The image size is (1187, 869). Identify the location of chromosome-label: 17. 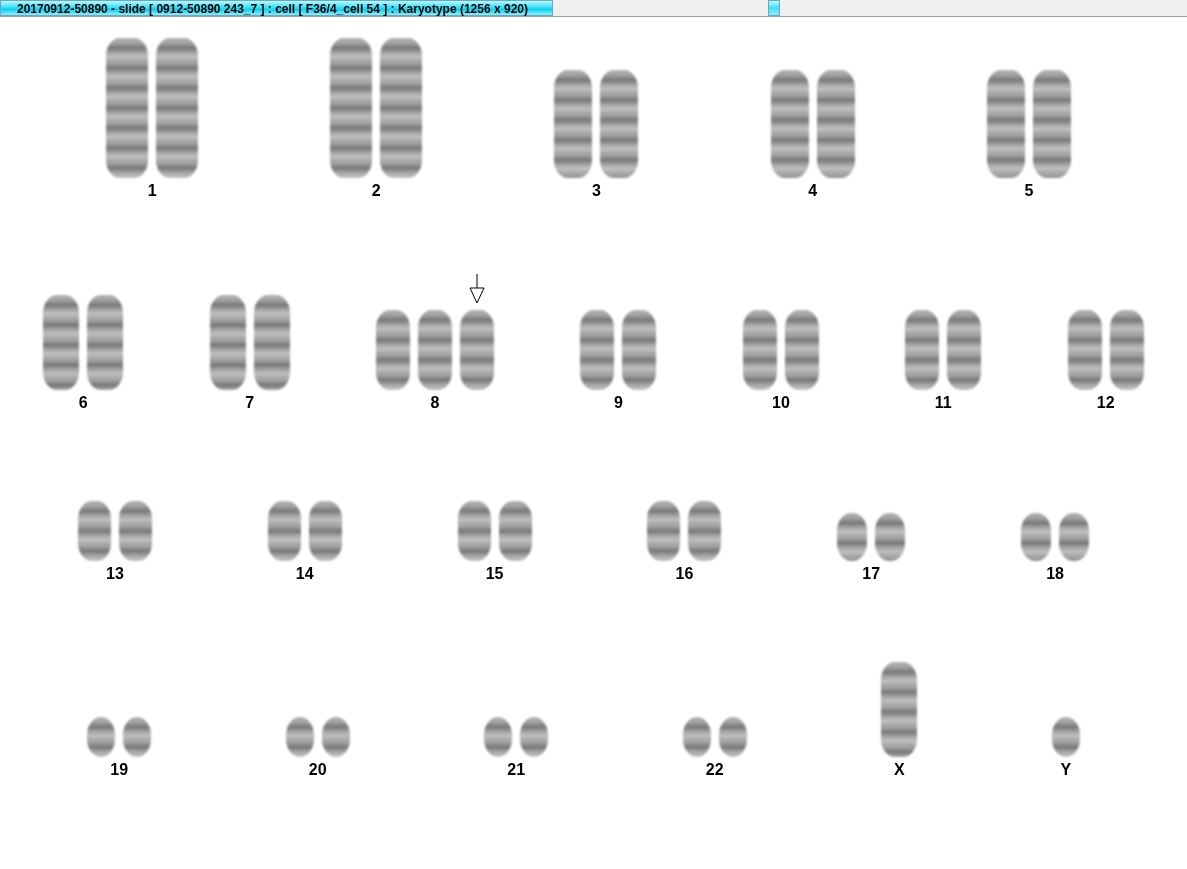
(871, 574).